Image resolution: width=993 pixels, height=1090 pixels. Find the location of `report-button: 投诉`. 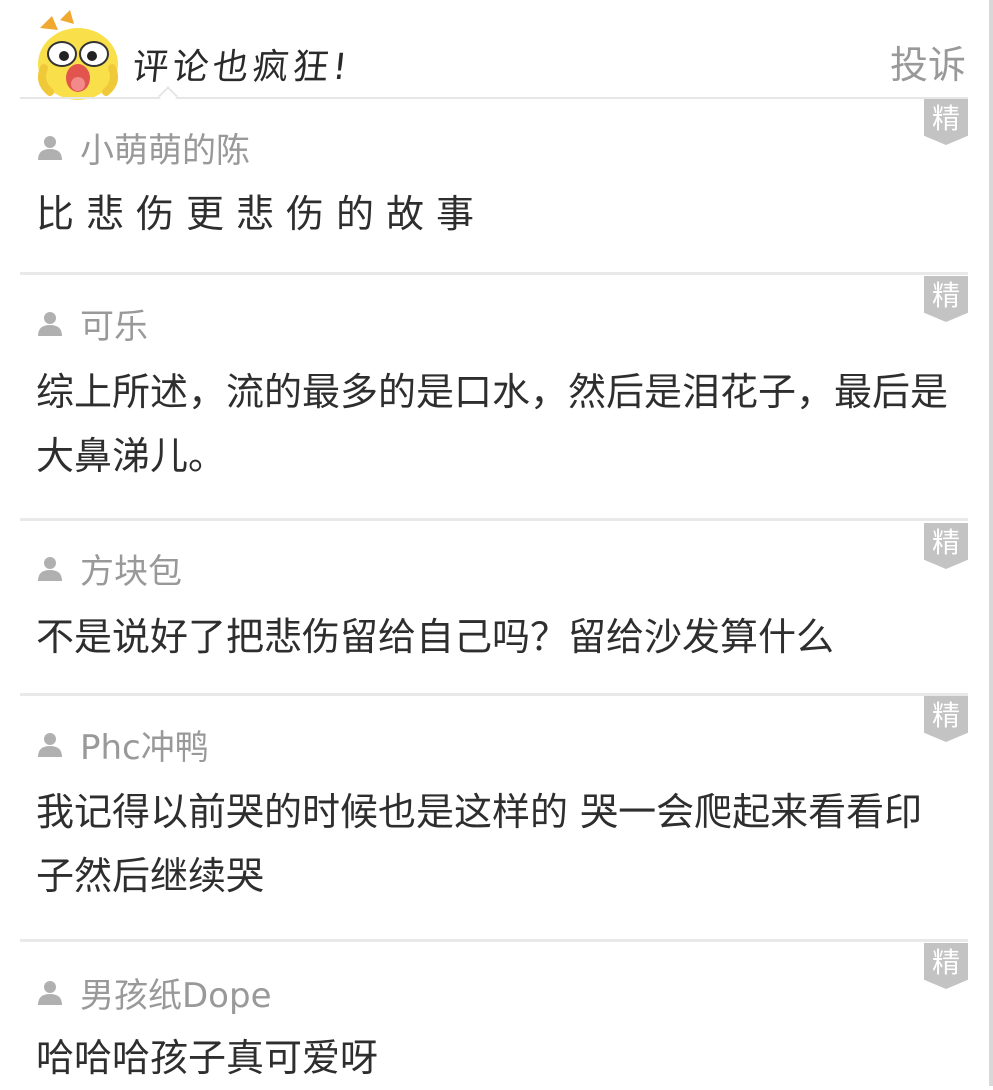

report-button: 投诉 is located at coordinates (928, 61).